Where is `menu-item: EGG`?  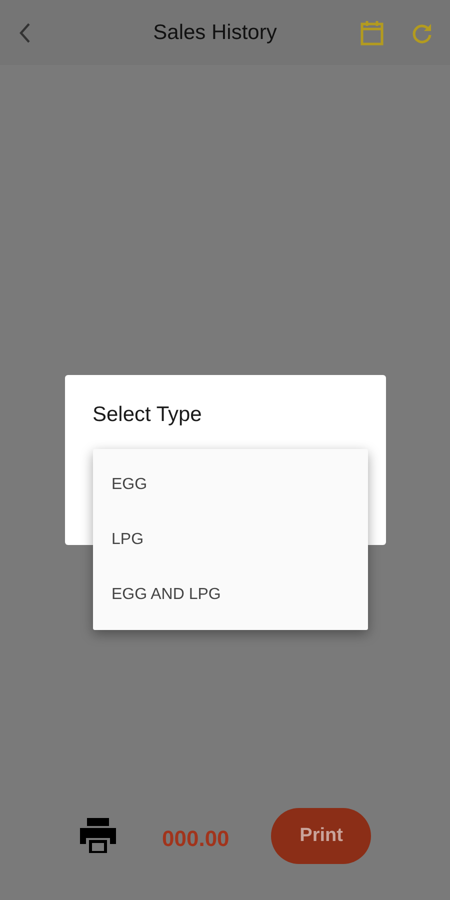 menu-item: EGG is located at coordinates (230, 484).